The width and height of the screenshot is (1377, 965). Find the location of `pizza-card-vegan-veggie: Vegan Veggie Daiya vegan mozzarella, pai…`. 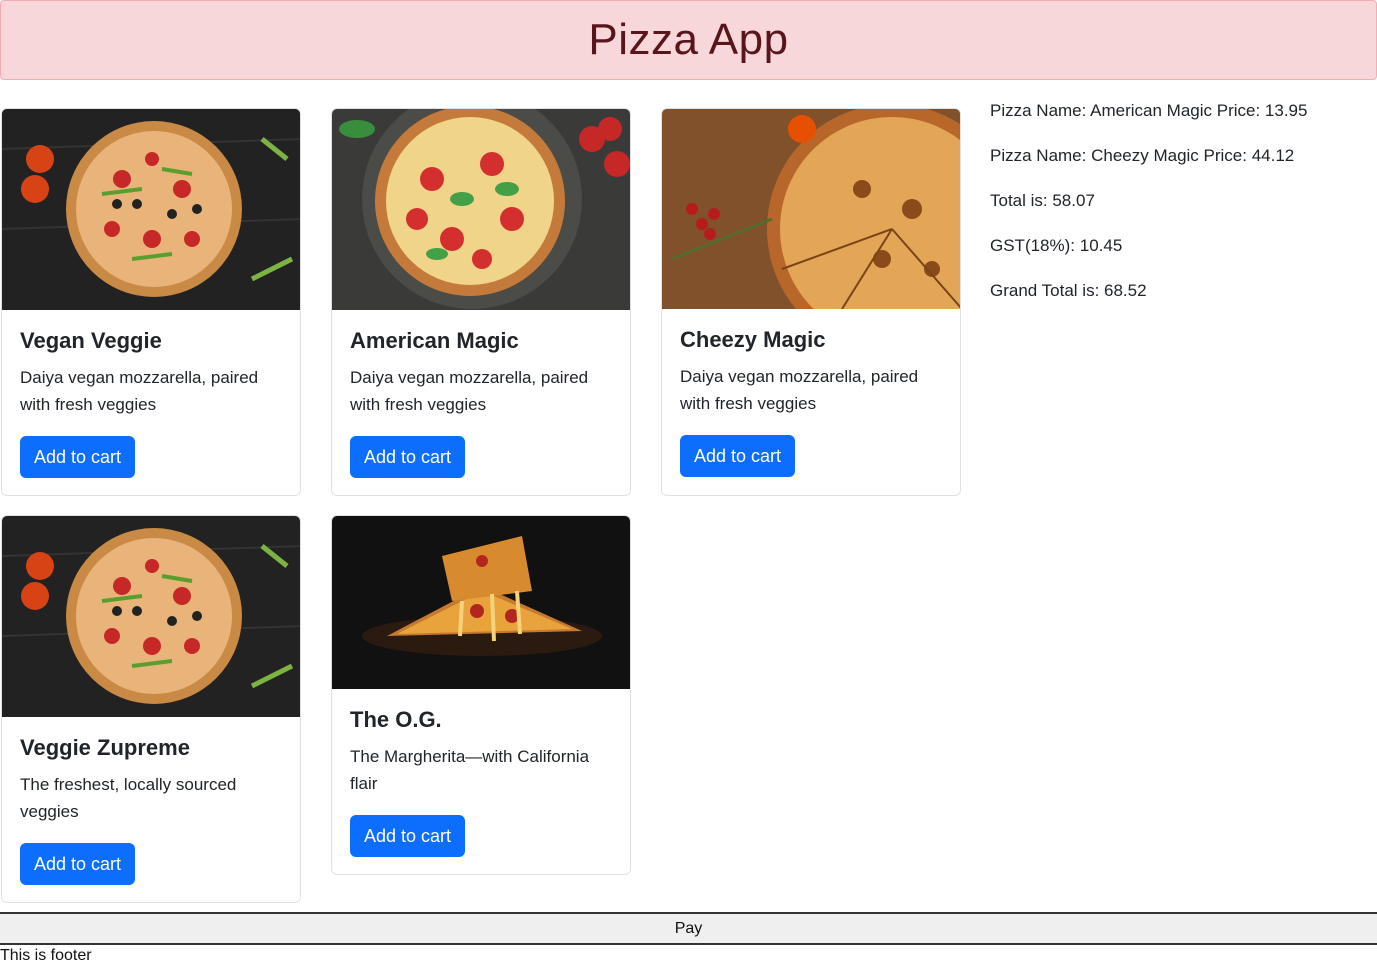

pizza-card-vegan-veggie: Vegan Veggie Daiya vegan mozzarella, pai… is located at coordinates (151, 302).